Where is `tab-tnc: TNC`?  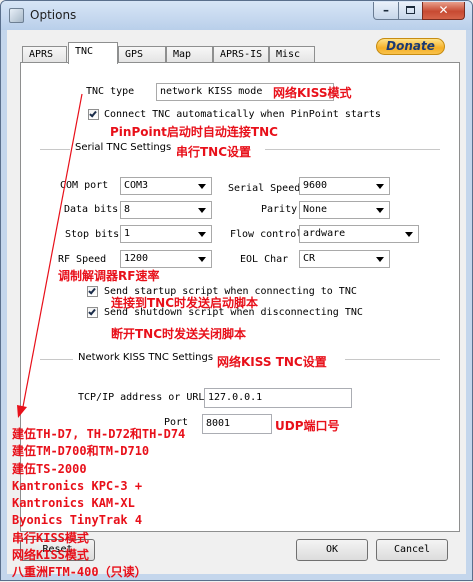
tab-tnc: TNC is located at coordinates (93, 53).